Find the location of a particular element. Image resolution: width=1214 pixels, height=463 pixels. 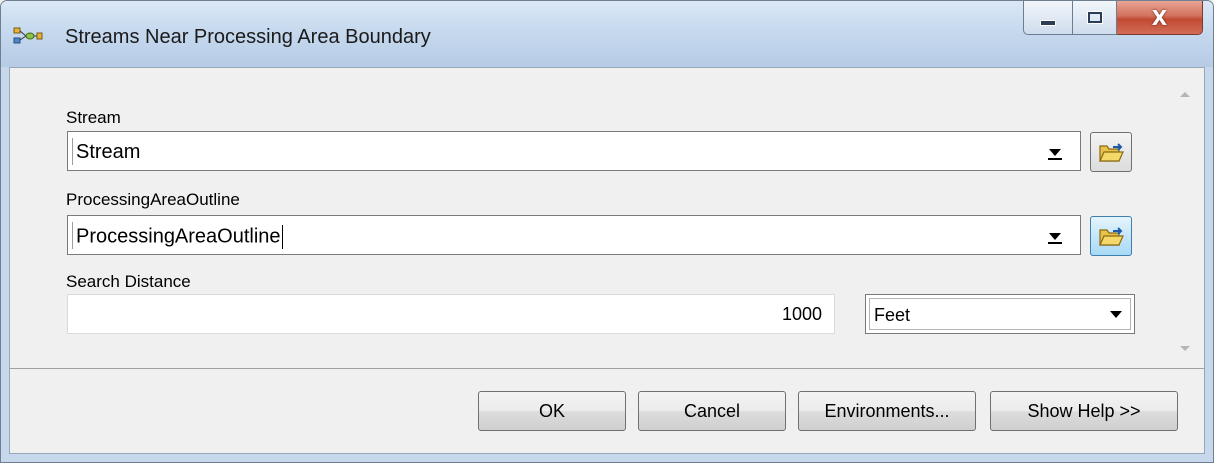

units-value: Feet is located at coordinates (892, 315).